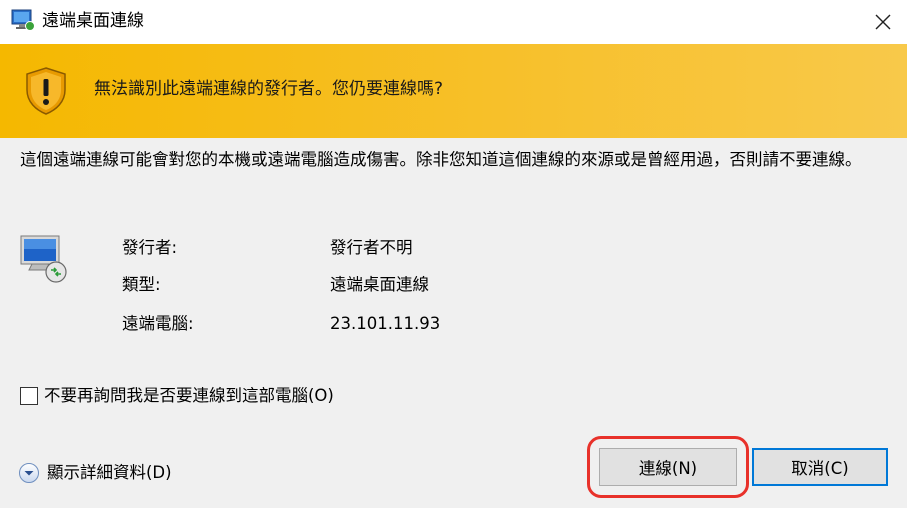 The width and height of the screenshot is (907, 508). I want to click on publisher-value: 發行者不明, so click(371, 247).